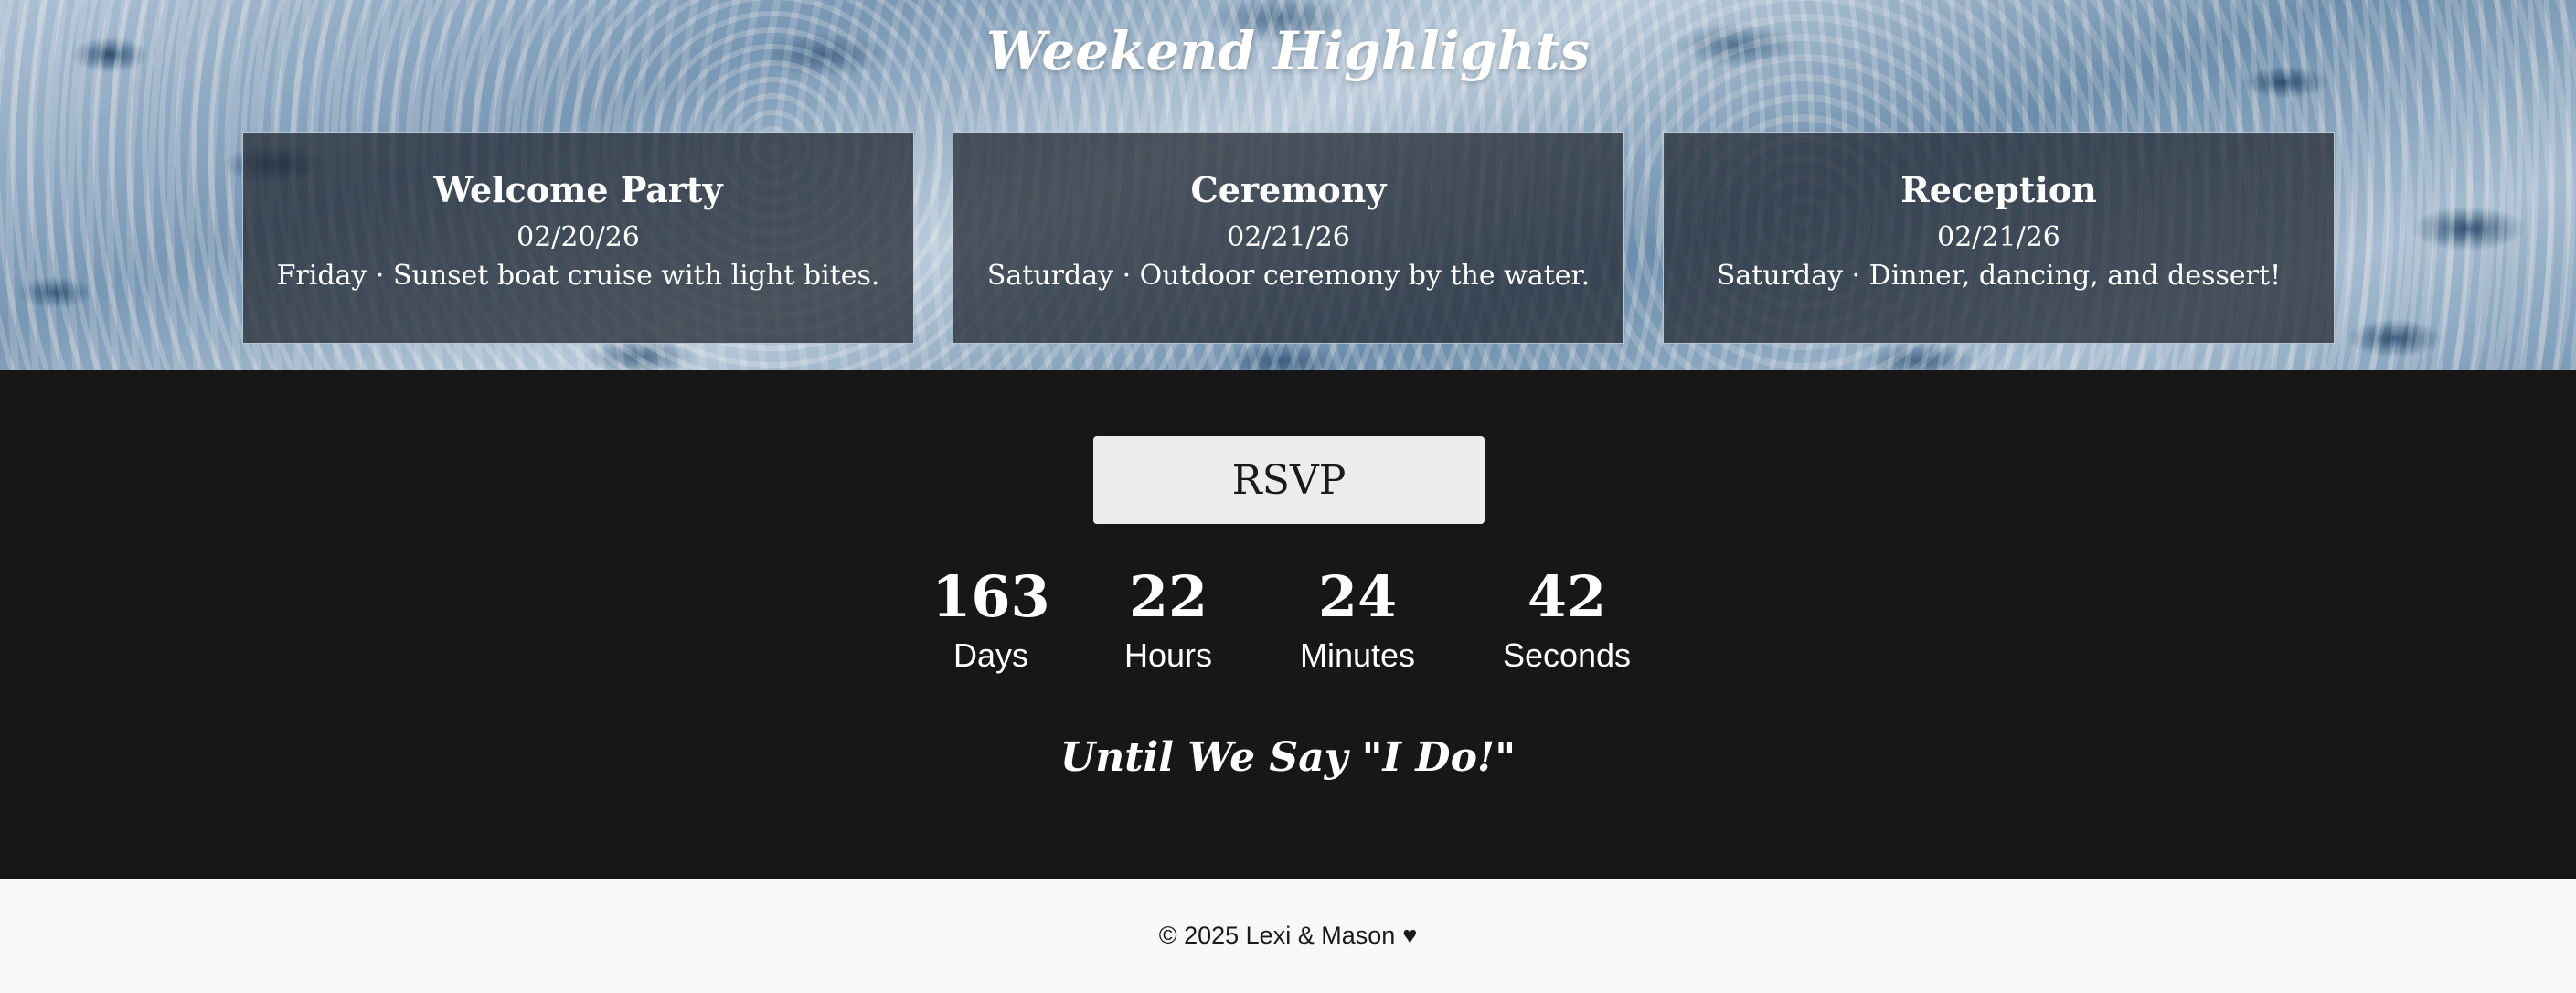  What do you see at coordinates (1277, 935) in the screenshot?
I see `copyright-text: © 2025 Lexi & Mason` at bounding box center [1277, 935].